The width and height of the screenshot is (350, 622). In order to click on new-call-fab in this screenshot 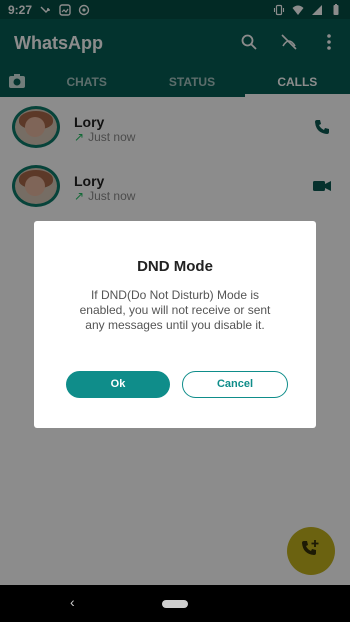, I will do `click(311, 551)`.